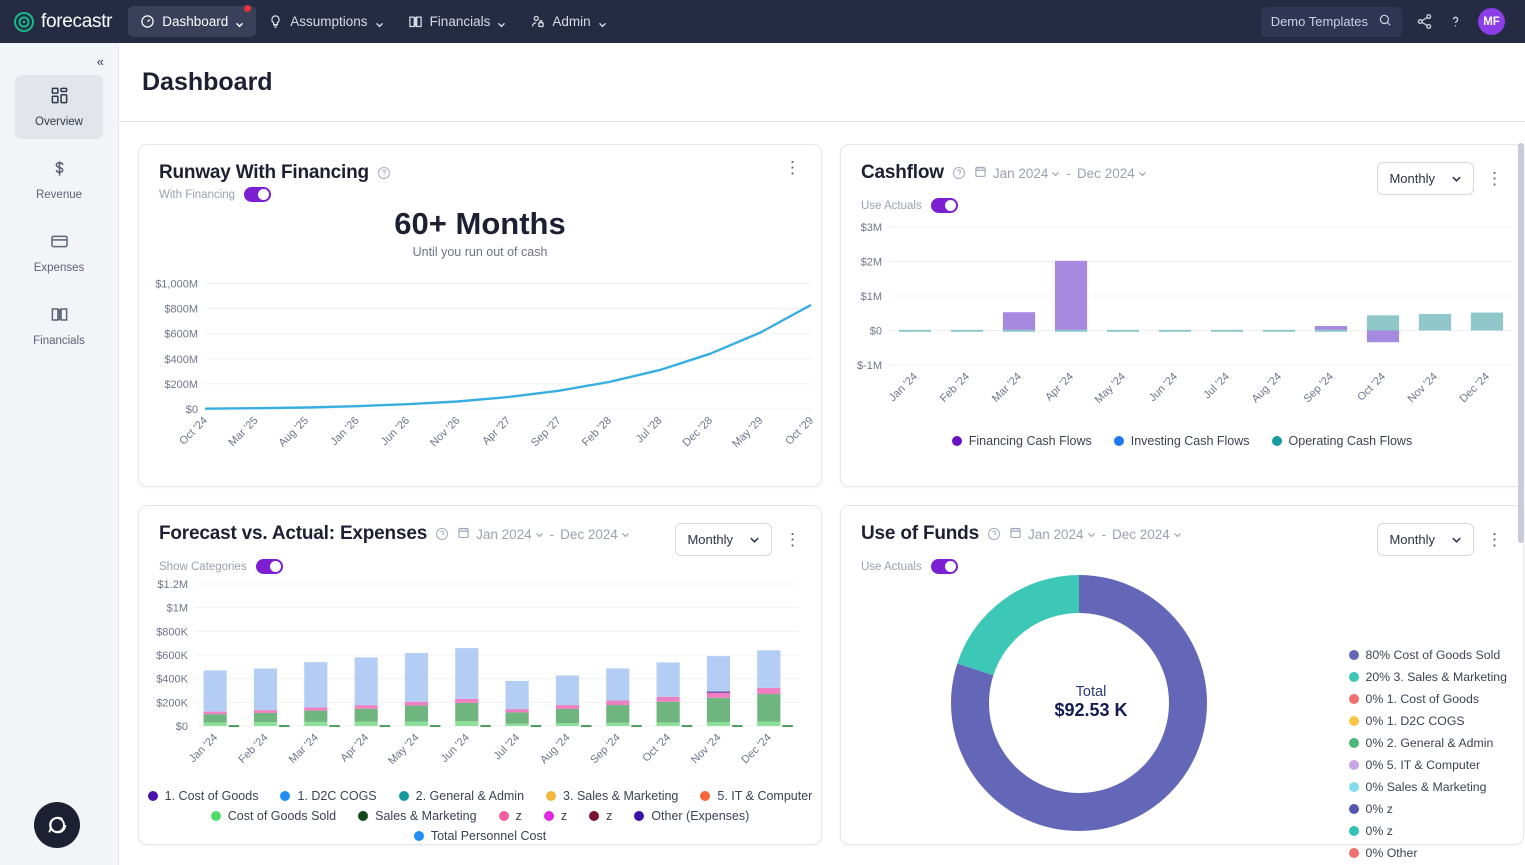  Describe the element at coordinates (181, 360) in the screenshot. I see `svg-text: $400M` at that location.